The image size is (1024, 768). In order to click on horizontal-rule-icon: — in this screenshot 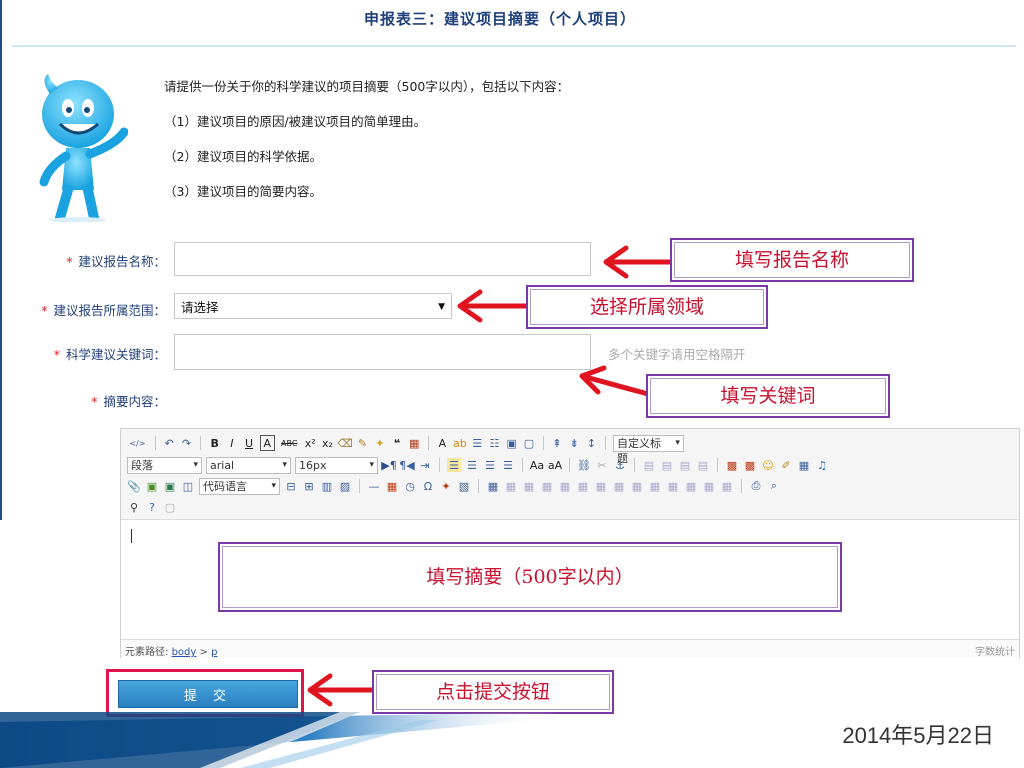, I will do `click(374, 486)`.